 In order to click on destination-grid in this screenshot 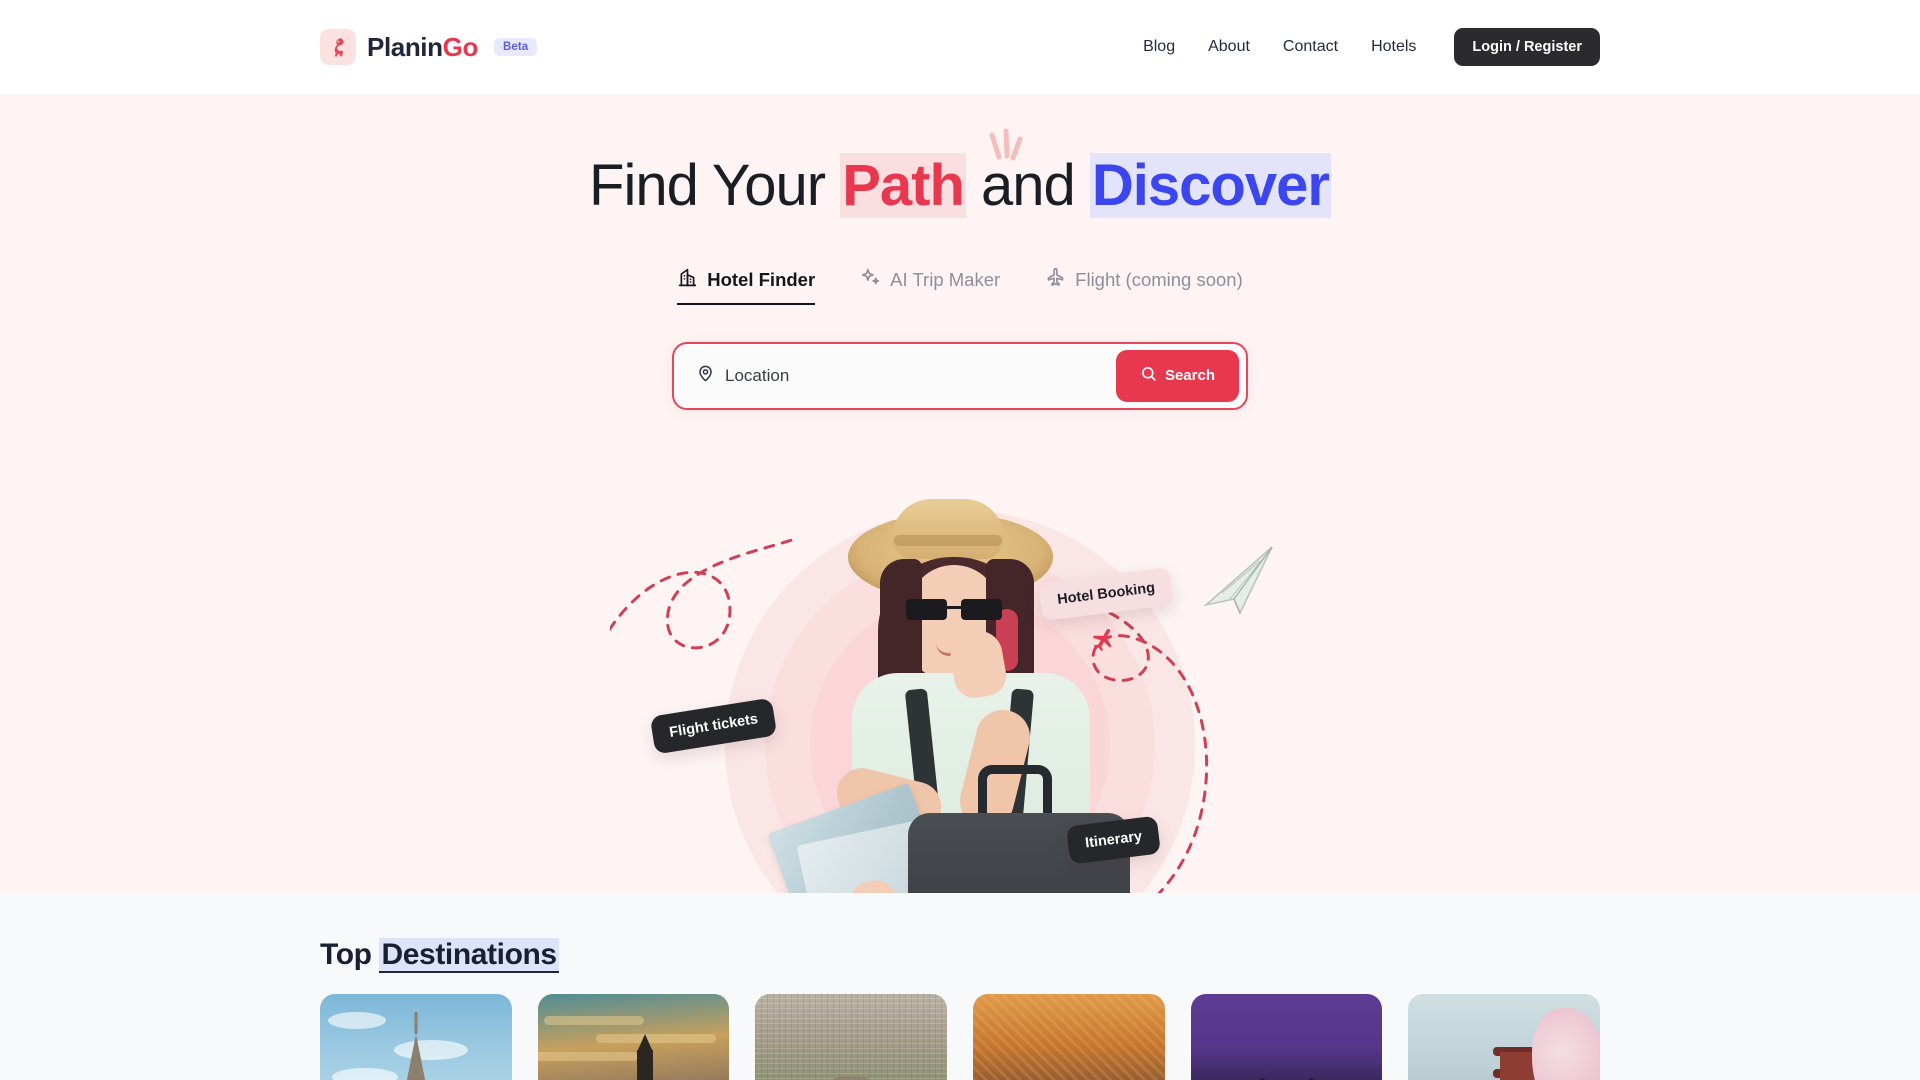, I will do `click(960, 1037)`.